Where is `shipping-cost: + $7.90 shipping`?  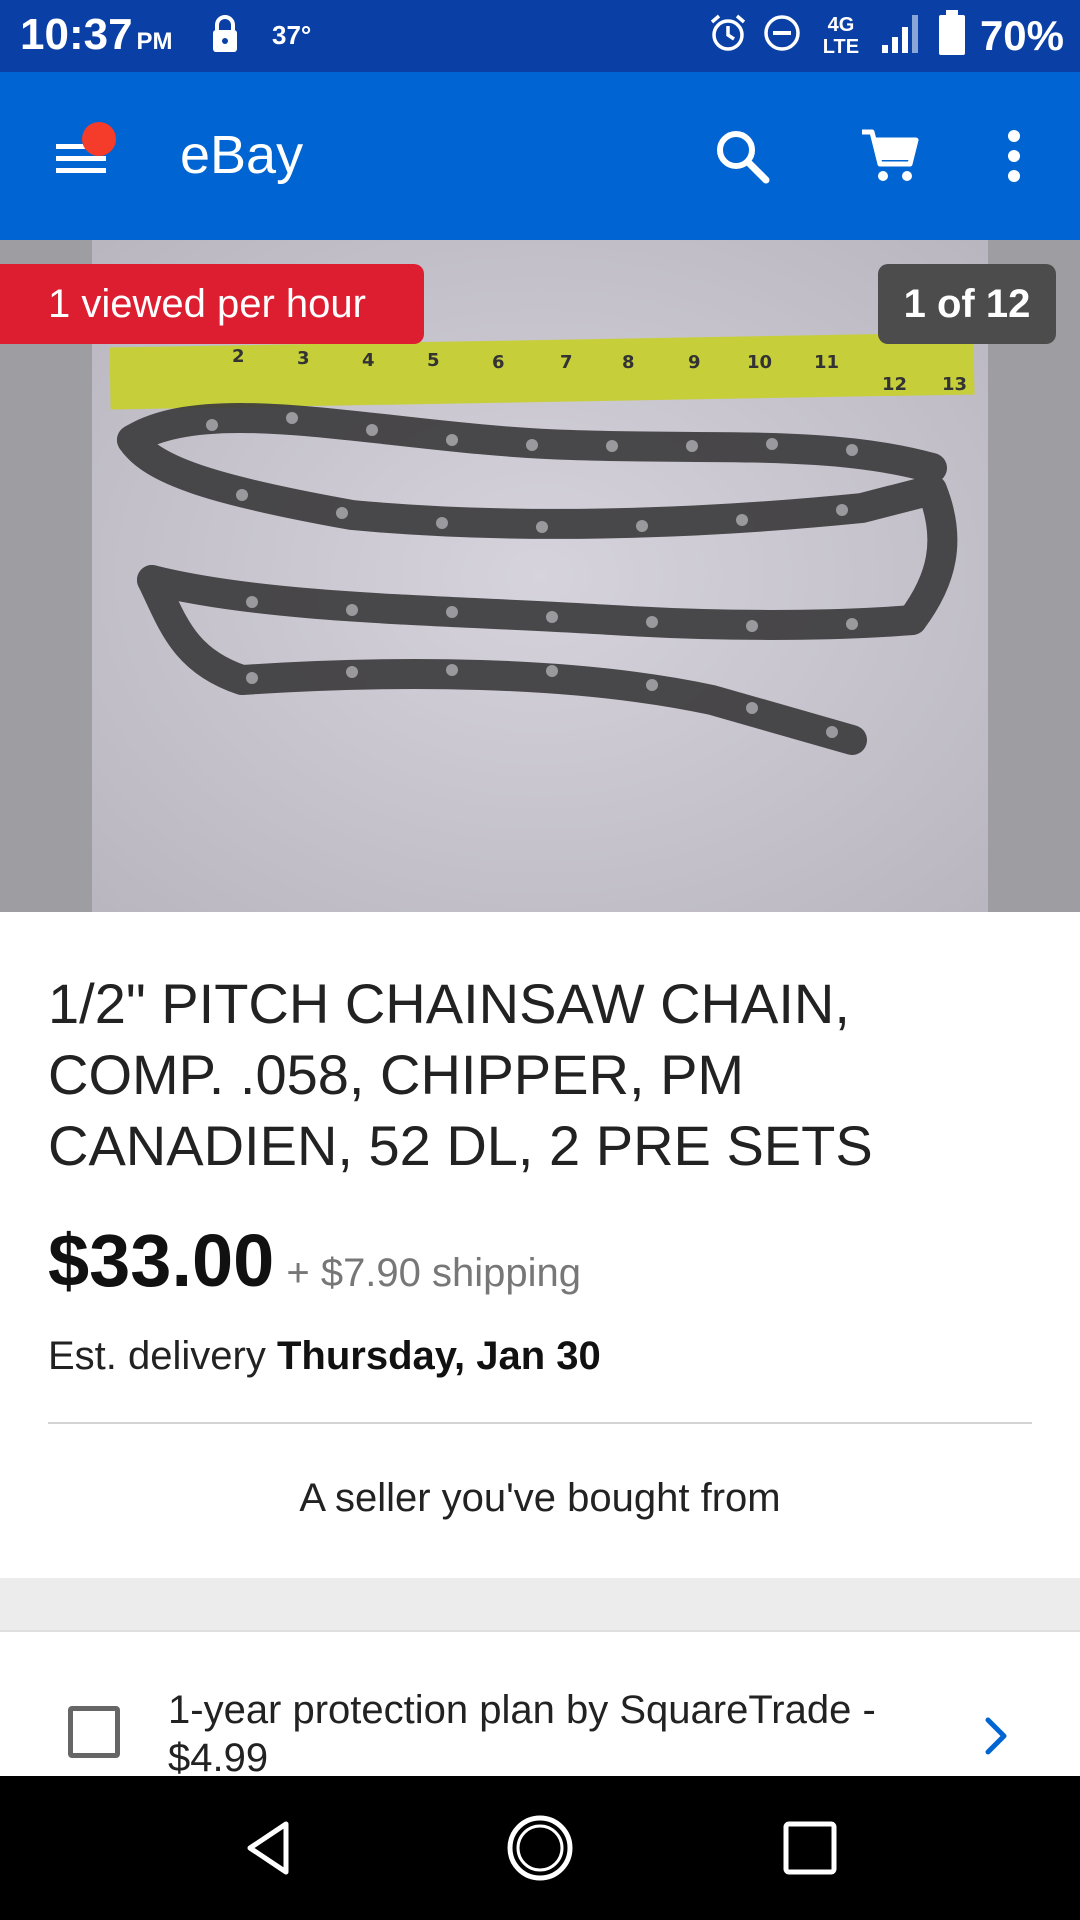
shipping-cost: + $7.90 shipping is located at coordinates (434, 1273).